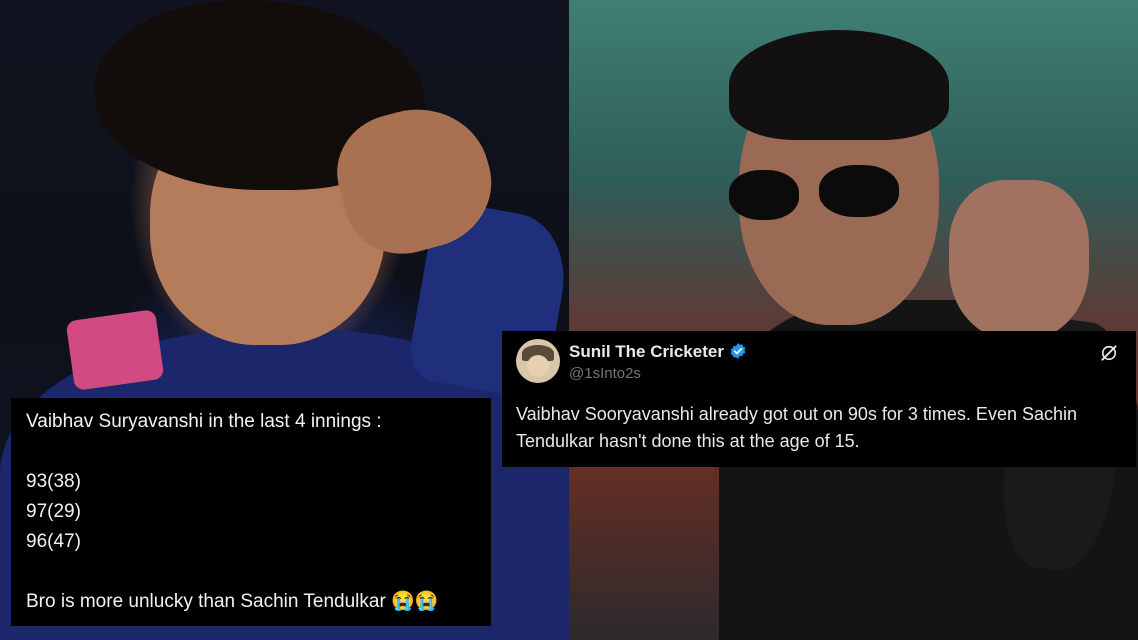 The image size is (1138, 640). I want to click on collar-shape, so click(115, 350).